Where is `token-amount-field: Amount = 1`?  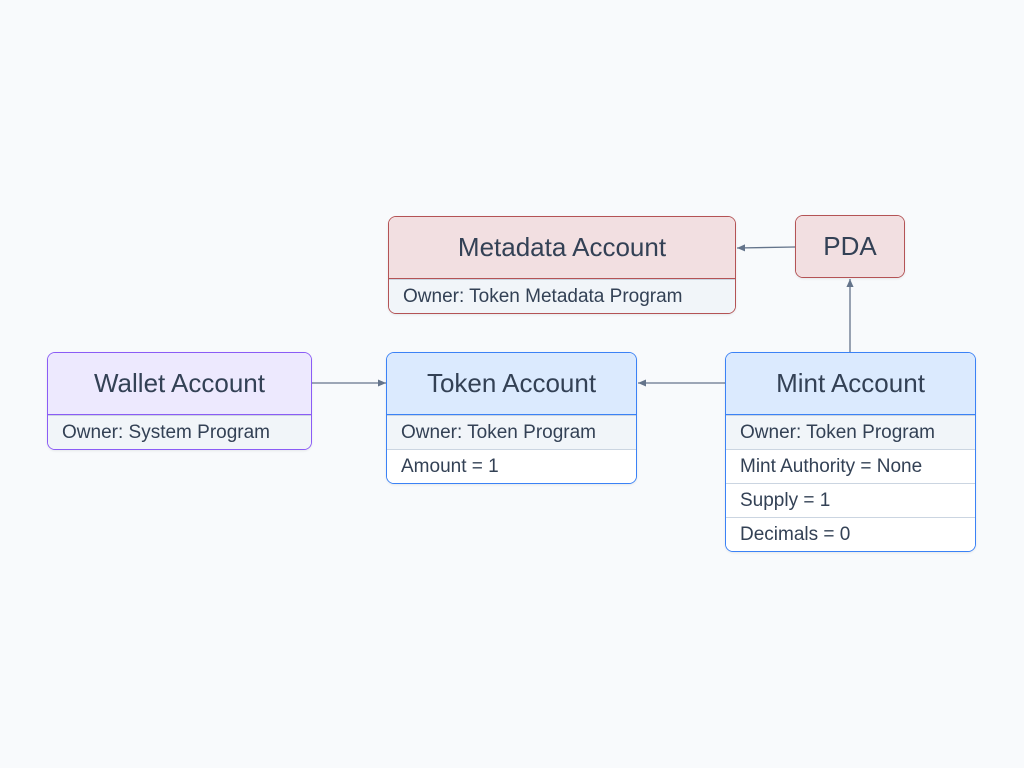 token-amount-field: Amount = 1 is located at coordinates (511, 466).